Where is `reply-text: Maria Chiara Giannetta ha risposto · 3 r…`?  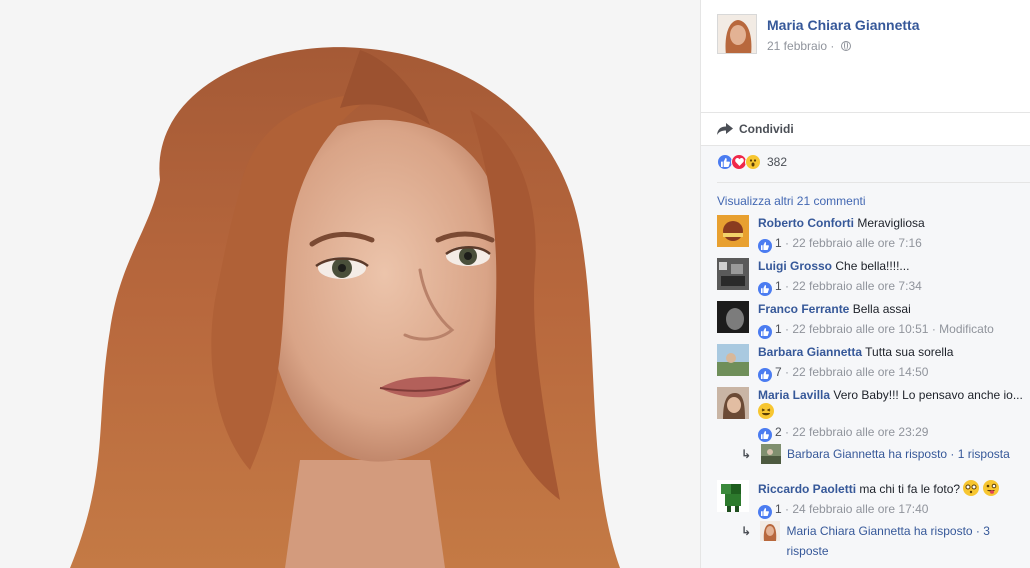 reply-text: Maria Chiara Giannetta ha risposto · 3 r… is located at coordinates (888, 541).